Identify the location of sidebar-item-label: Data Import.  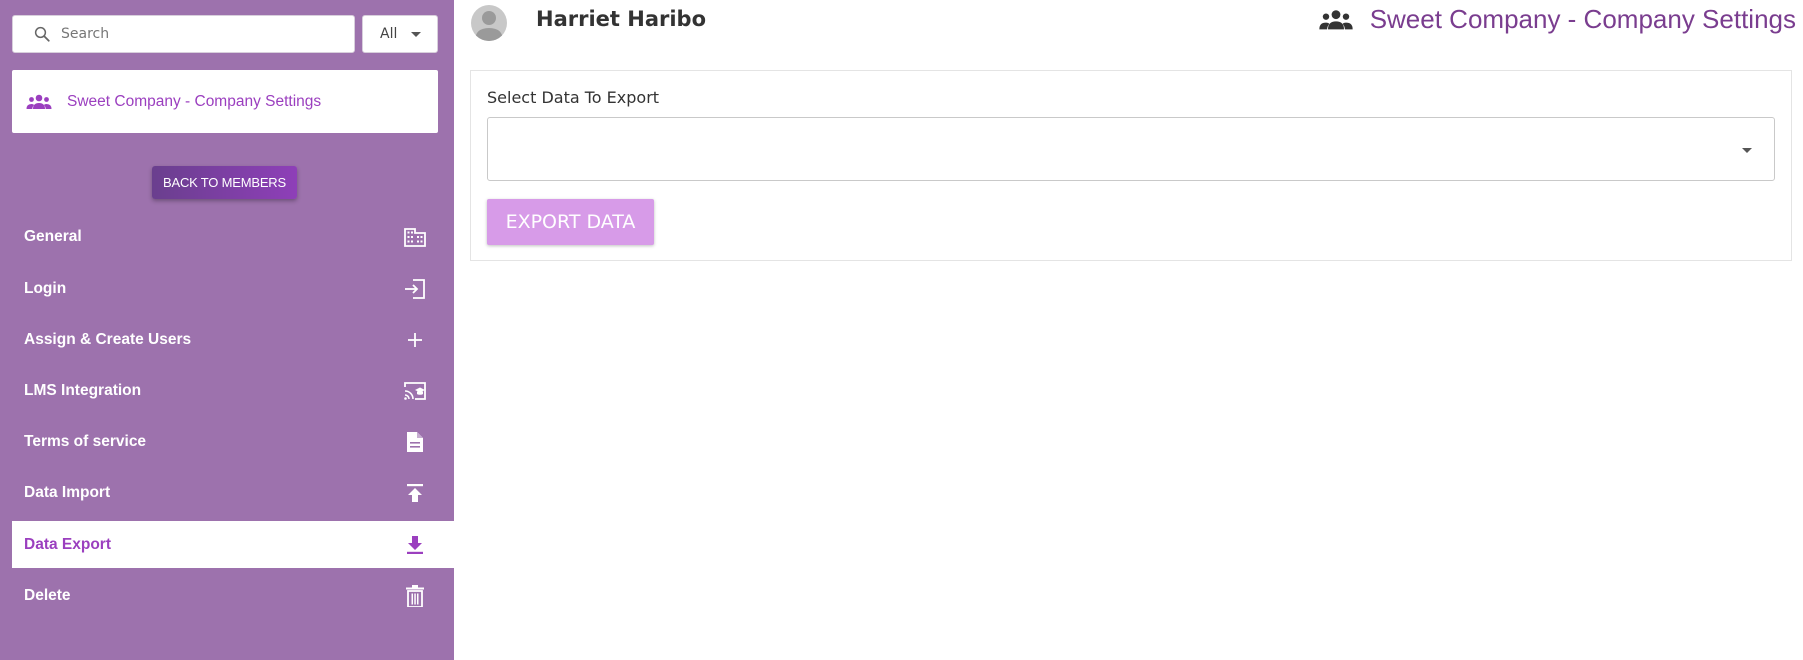
(67, 492).